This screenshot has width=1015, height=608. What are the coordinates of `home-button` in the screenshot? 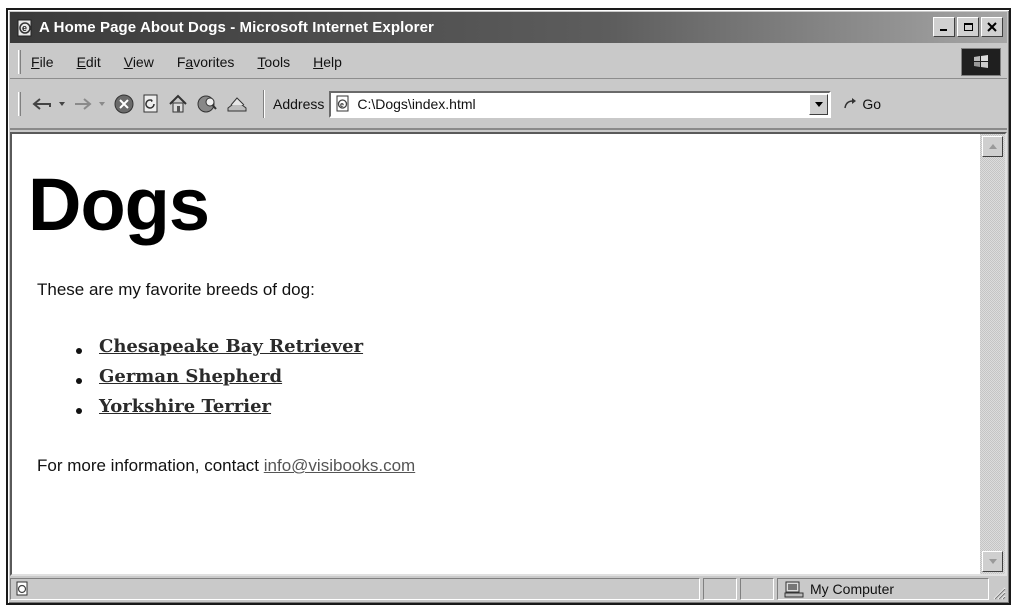 It's located at (178, 104).